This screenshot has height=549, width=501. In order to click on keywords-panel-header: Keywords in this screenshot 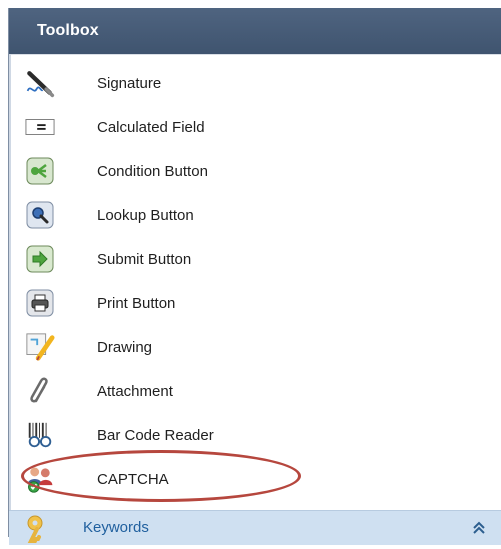, I will do `click(255, 527)`.